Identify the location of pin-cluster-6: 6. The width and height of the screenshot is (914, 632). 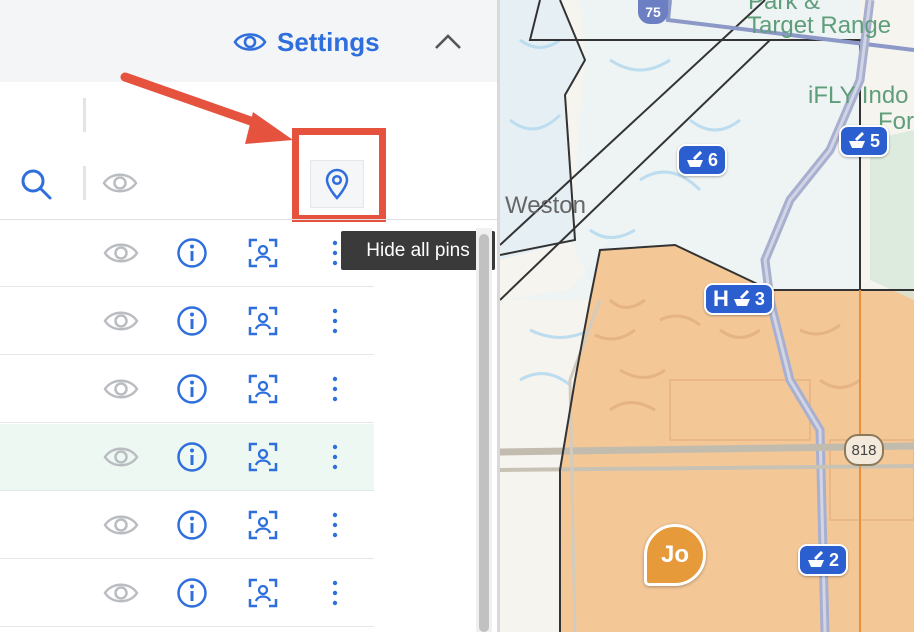
(702, 160).